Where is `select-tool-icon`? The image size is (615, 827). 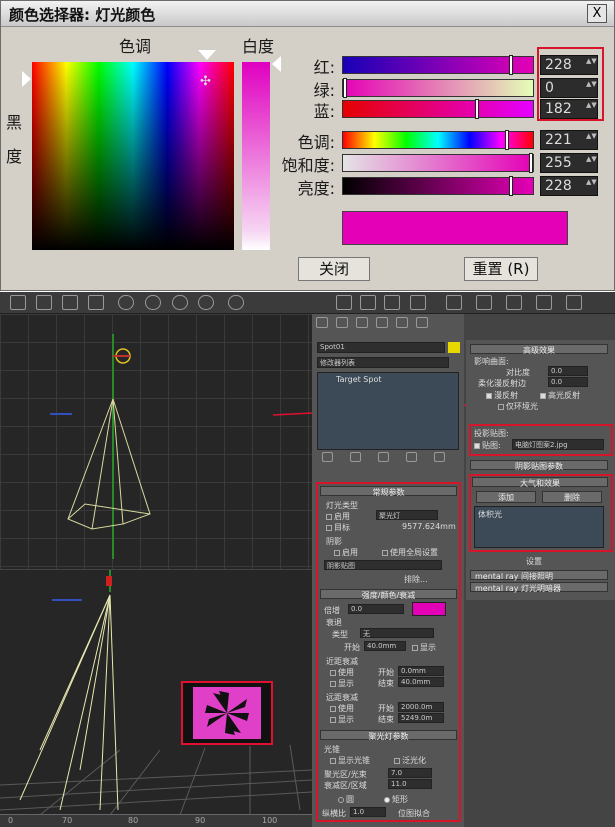
select-tool-icon is located at coordinates (18, 302).